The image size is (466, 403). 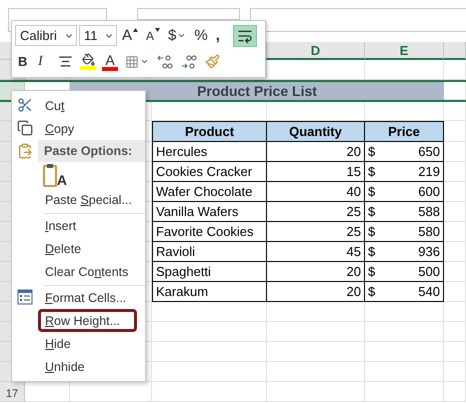 I want to click on price-value: 580, so click(x=429, y=231).